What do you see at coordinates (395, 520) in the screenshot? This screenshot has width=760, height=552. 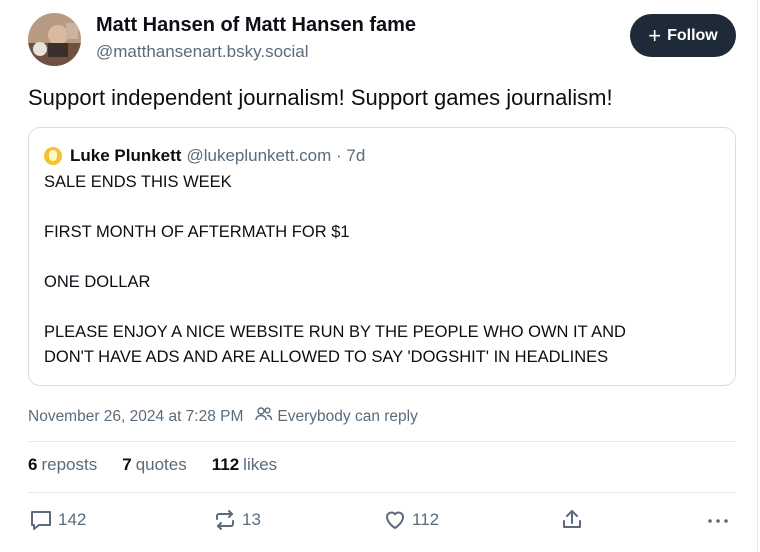 I see `heart-icon` at bounding box center [395, 520].